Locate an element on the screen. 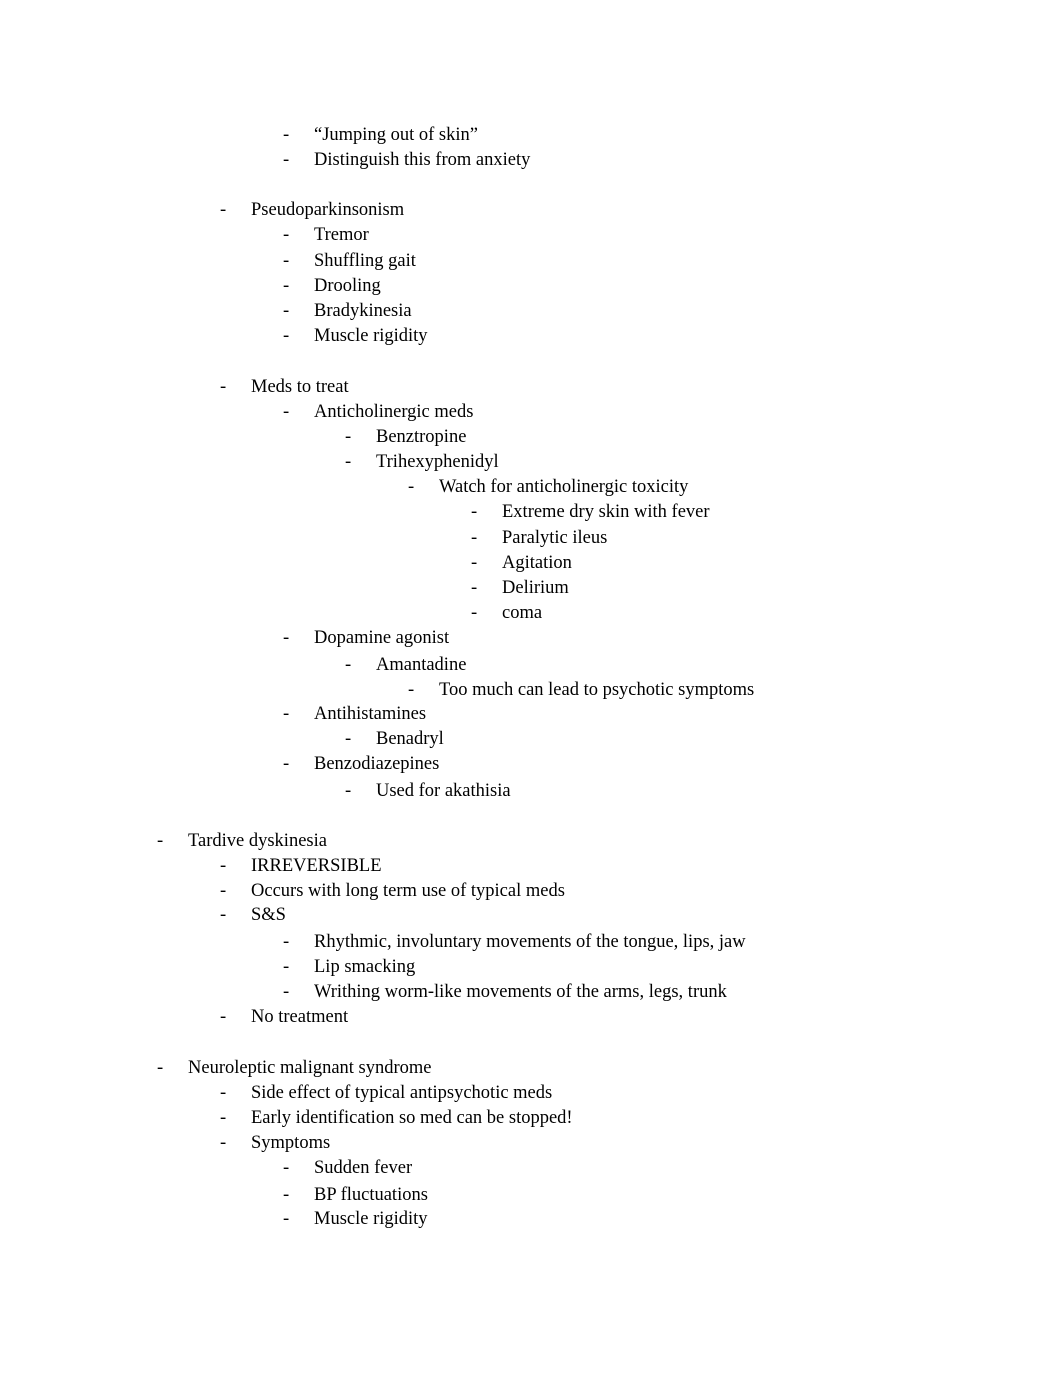 This screenshot has height=1376, width=1062. list-item-text: Shuffling gait is located at coordinates (365, 261).